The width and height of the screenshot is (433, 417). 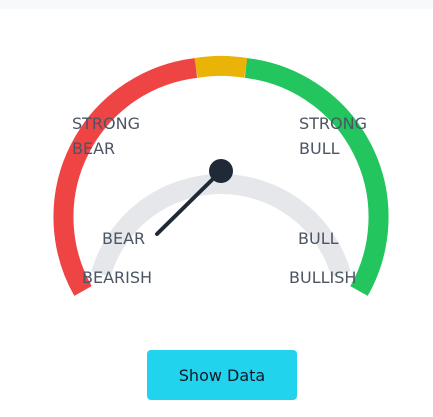 I want to click on label-bull: BULL, so click(x=318, y=238).